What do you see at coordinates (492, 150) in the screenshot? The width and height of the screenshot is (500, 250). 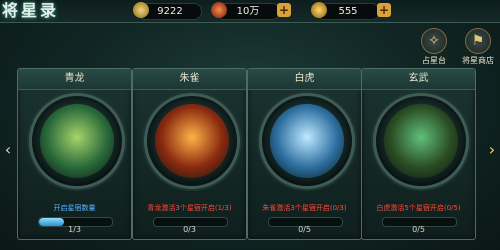 I see `next-arrow-button: ›` at bounding box center [492, 150].